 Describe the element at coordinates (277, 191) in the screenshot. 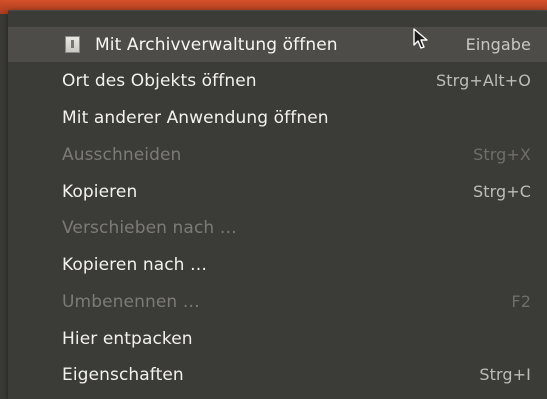

I see `menu-item-copy: Kopieren Strg+C` at that location.